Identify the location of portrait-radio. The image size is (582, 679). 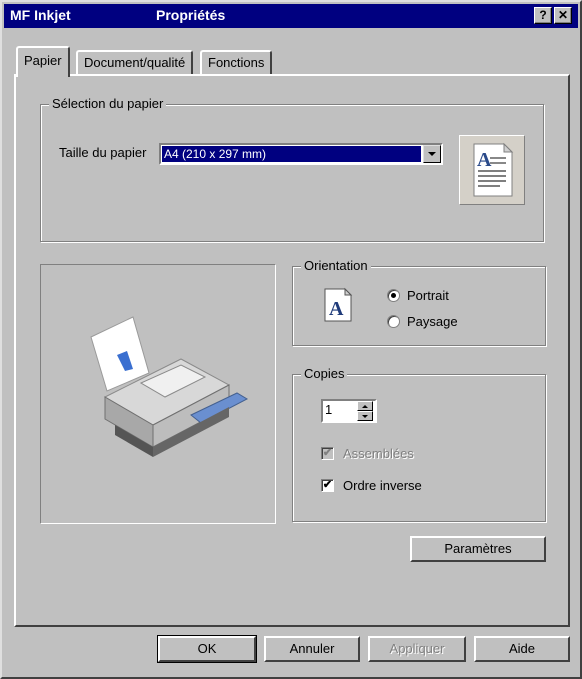
(393, 295).